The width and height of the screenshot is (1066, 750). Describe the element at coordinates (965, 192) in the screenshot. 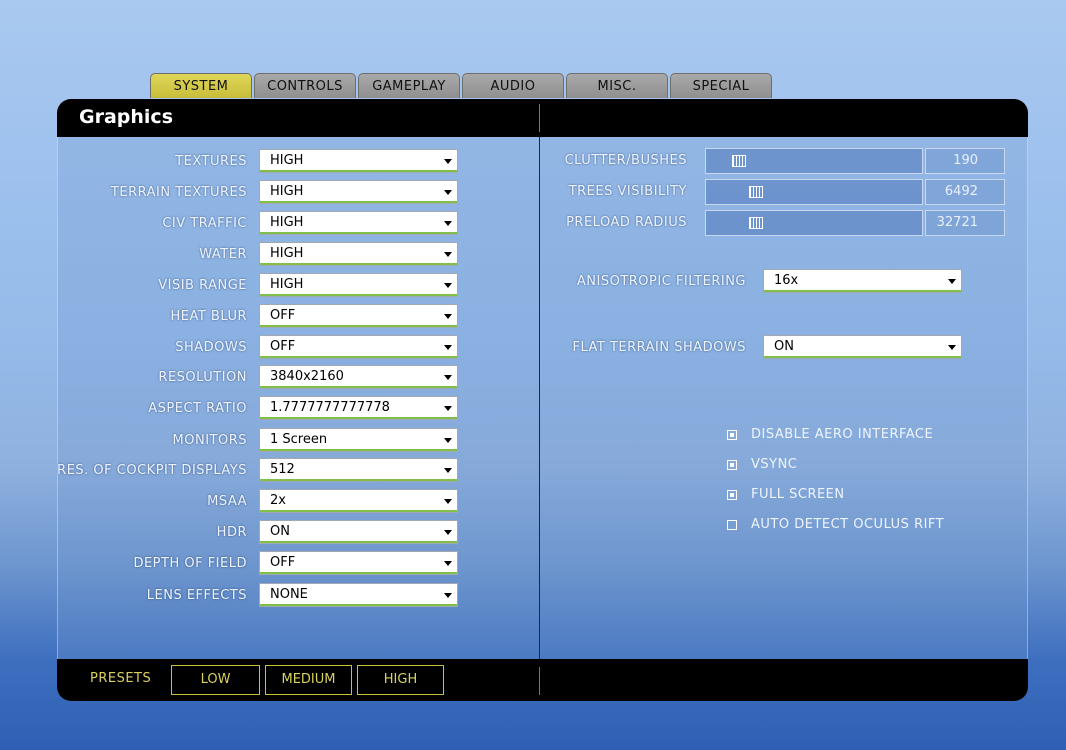

I see `trees-visibility-value: 6492` at that location.